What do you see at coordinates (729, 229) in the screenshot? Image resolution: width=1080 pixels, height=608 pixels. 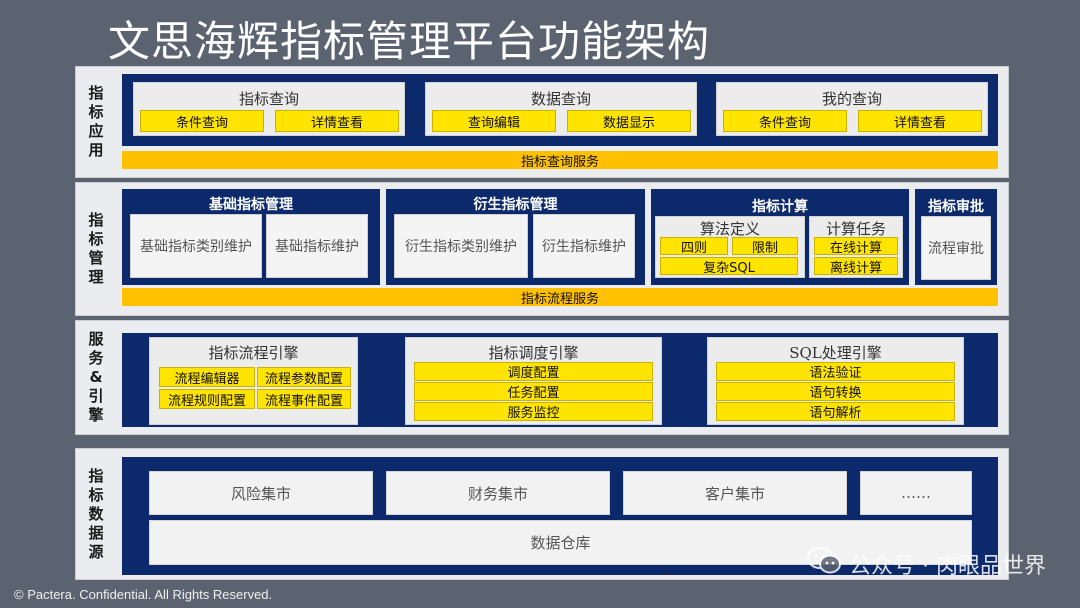 I see `algorithm-definition-title: 算法定义` at bounding box center [729, 229].